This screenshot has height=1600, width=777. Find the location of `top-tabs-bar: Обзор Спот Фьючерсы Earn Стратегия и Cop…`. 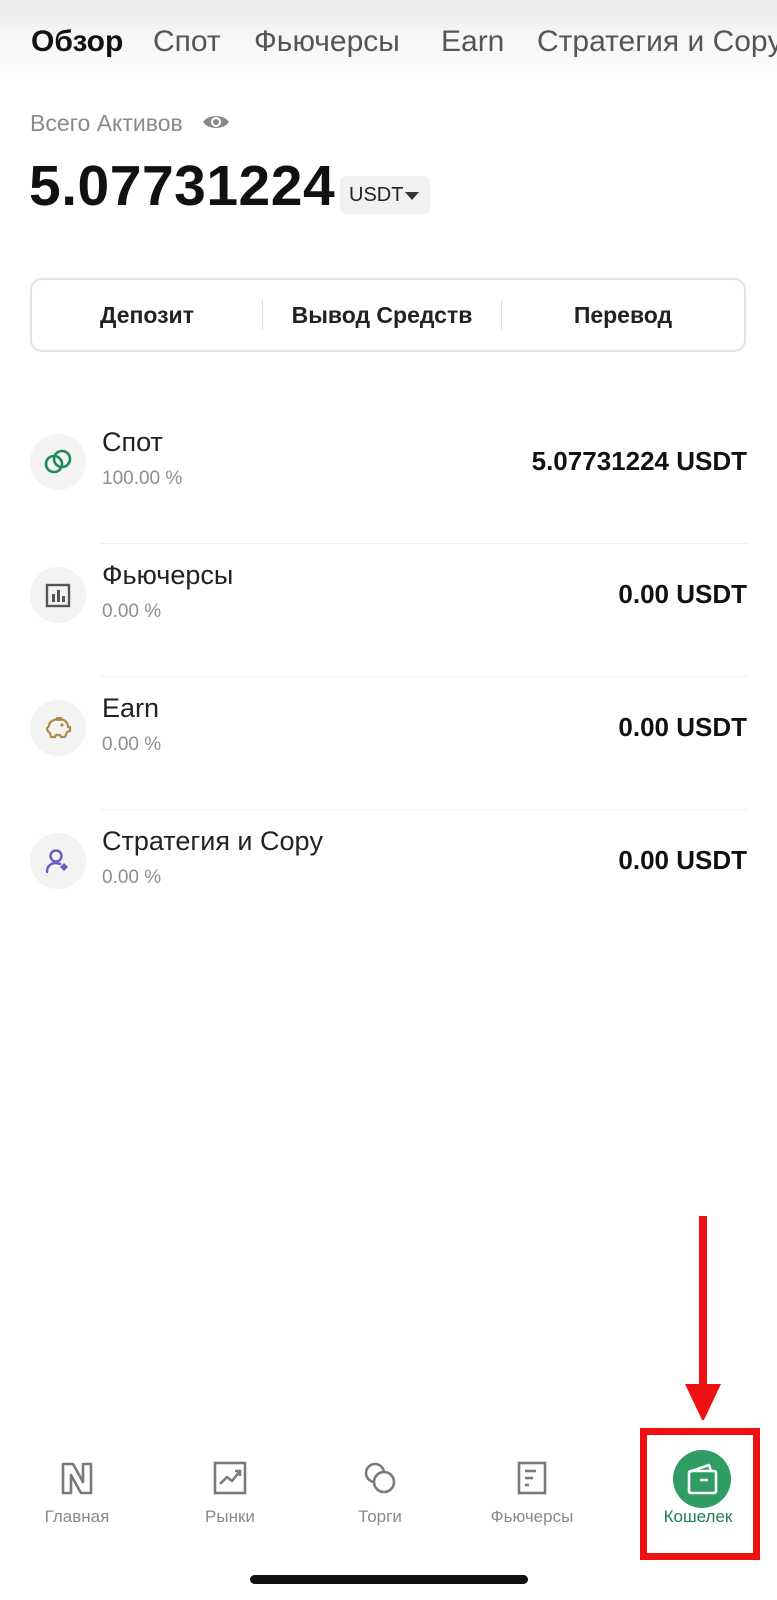

top-tabs-bar: Обзор Спот Фьючерсы Earn Стратегия и Cop… is located at coordinates (388, 41).